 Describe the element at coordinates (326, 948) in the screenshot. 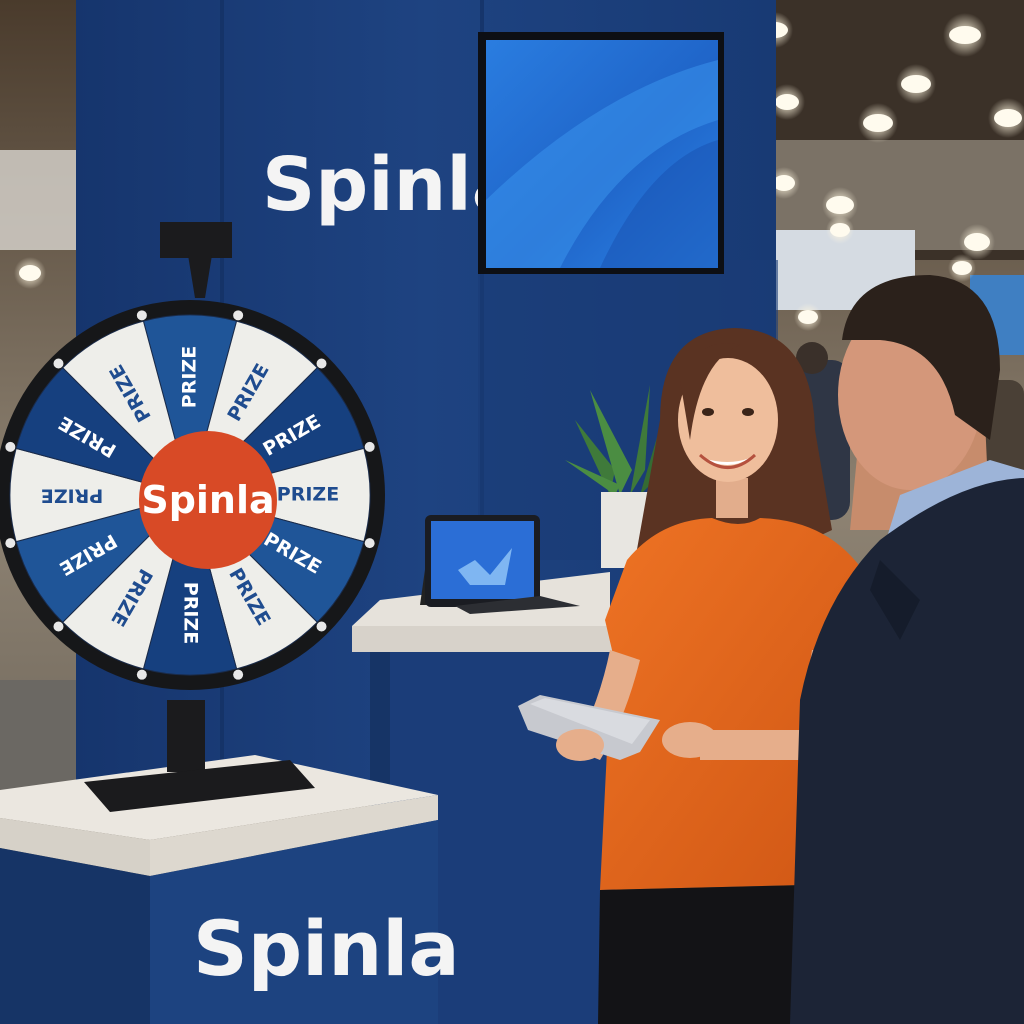

I see `brand-logo-pedestal: Spinla` at that location.